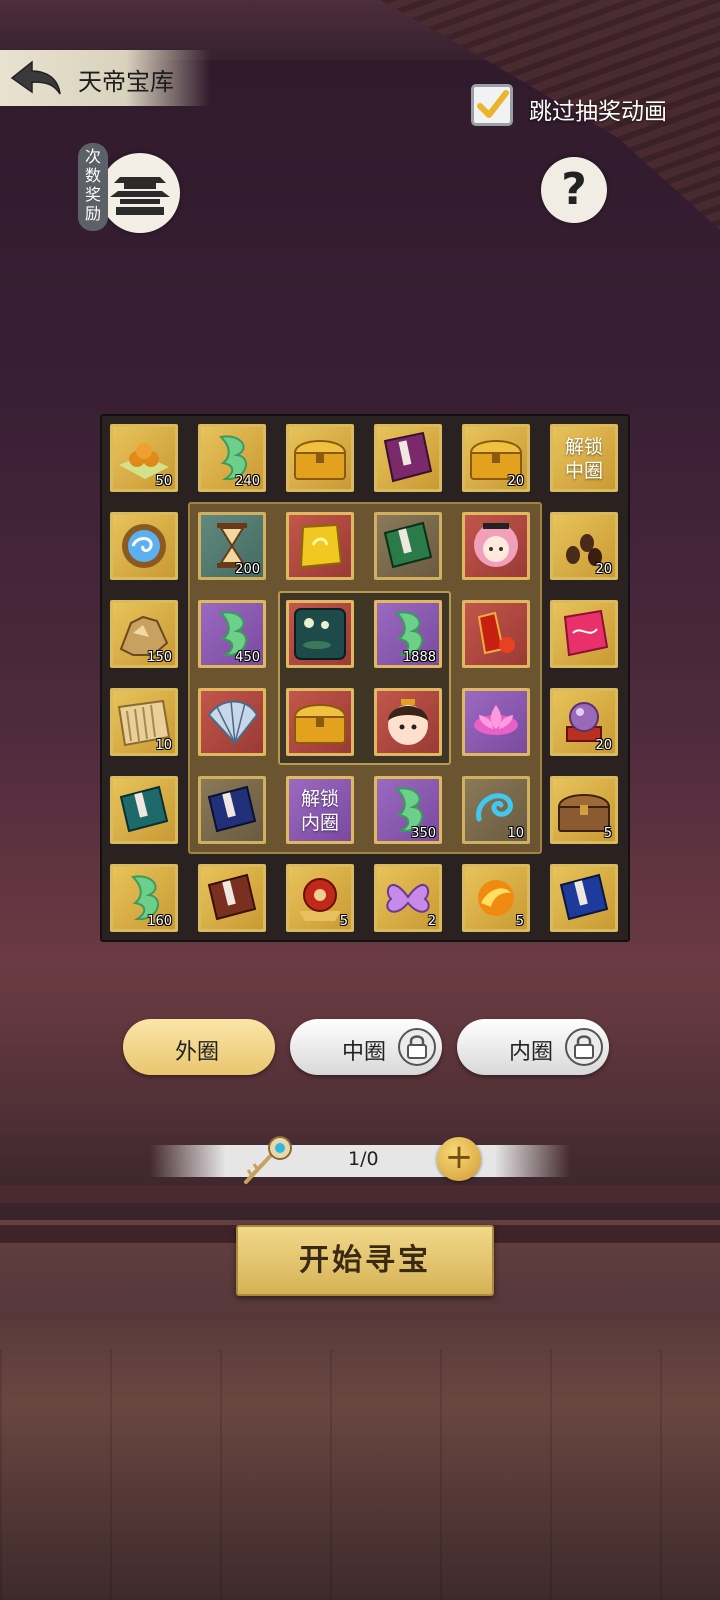 The image size is (720, 1600). Describe the element at coordinates (247, 657) in the screenshot. I see `item-count: 450` at that location.